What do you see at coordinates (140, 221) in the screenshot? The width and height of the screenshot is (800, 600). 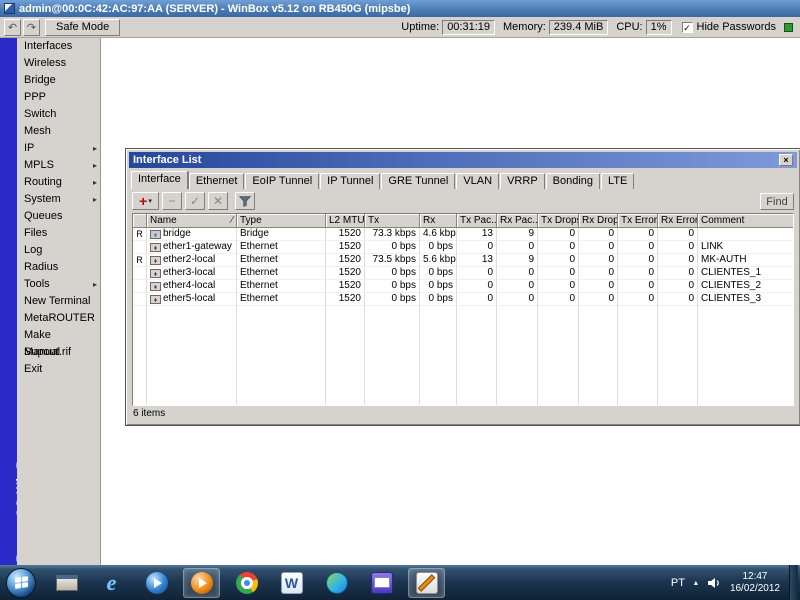 I see `column-header-flag` at bounding box center [140, 221].